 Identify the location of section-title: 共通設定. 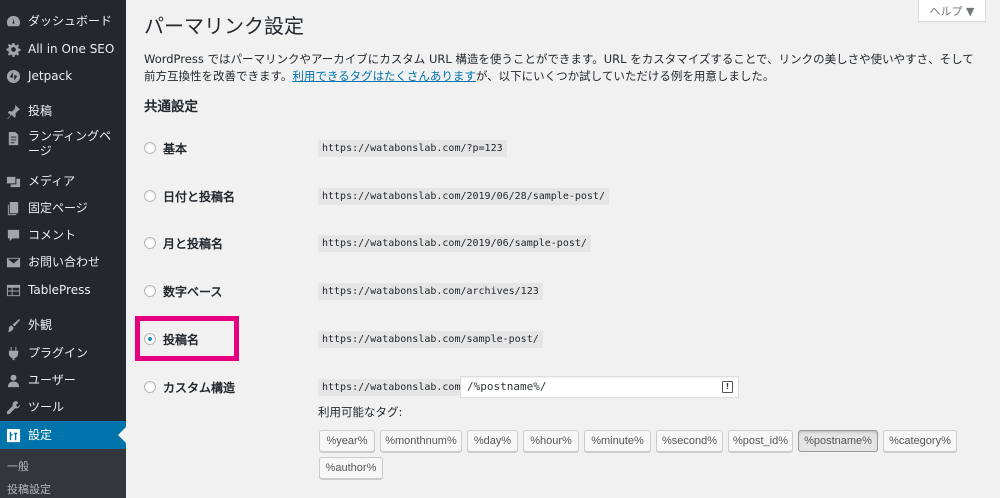
(171, 107).